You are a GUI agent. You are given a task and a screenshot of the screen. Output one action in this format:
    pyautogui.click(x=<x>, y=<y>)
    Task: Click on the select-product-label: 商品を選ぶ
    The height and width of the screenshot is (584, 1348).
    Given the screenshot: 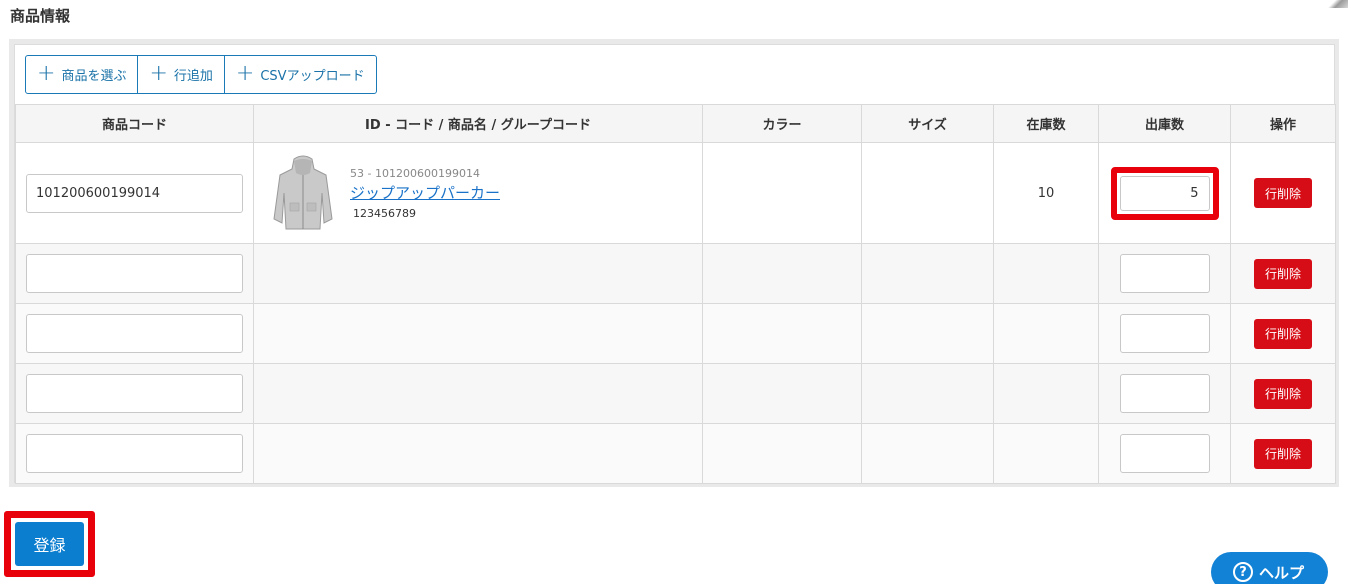 What is the action you would take?
    pyautogui.click(x=94, y=76)
    